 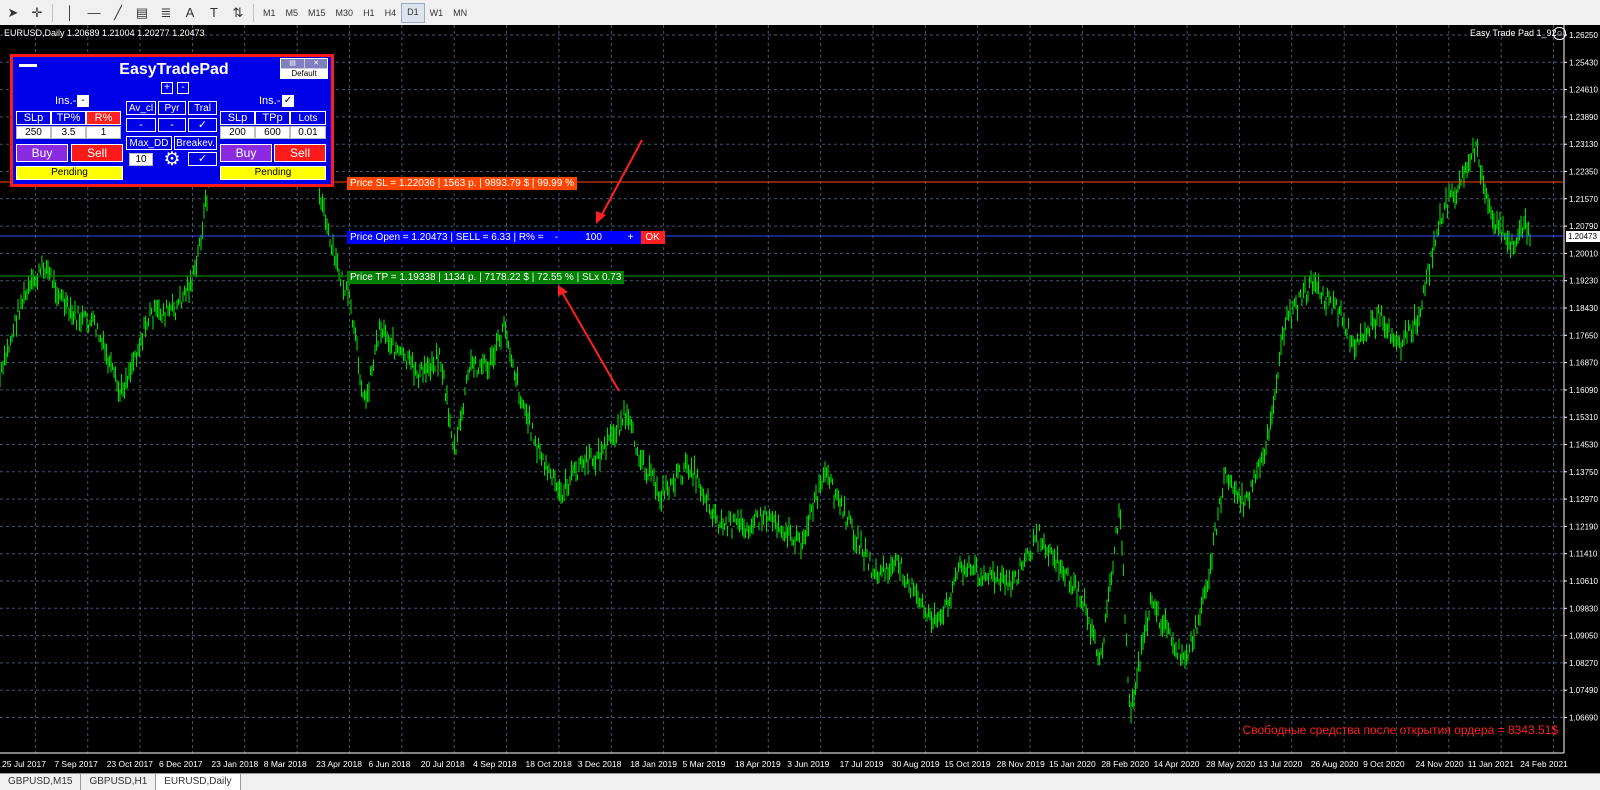 What do you see at coordinates (214, 13) in the screenshot?
I see `text-label-icon: T` at bounding box center [214, 13].